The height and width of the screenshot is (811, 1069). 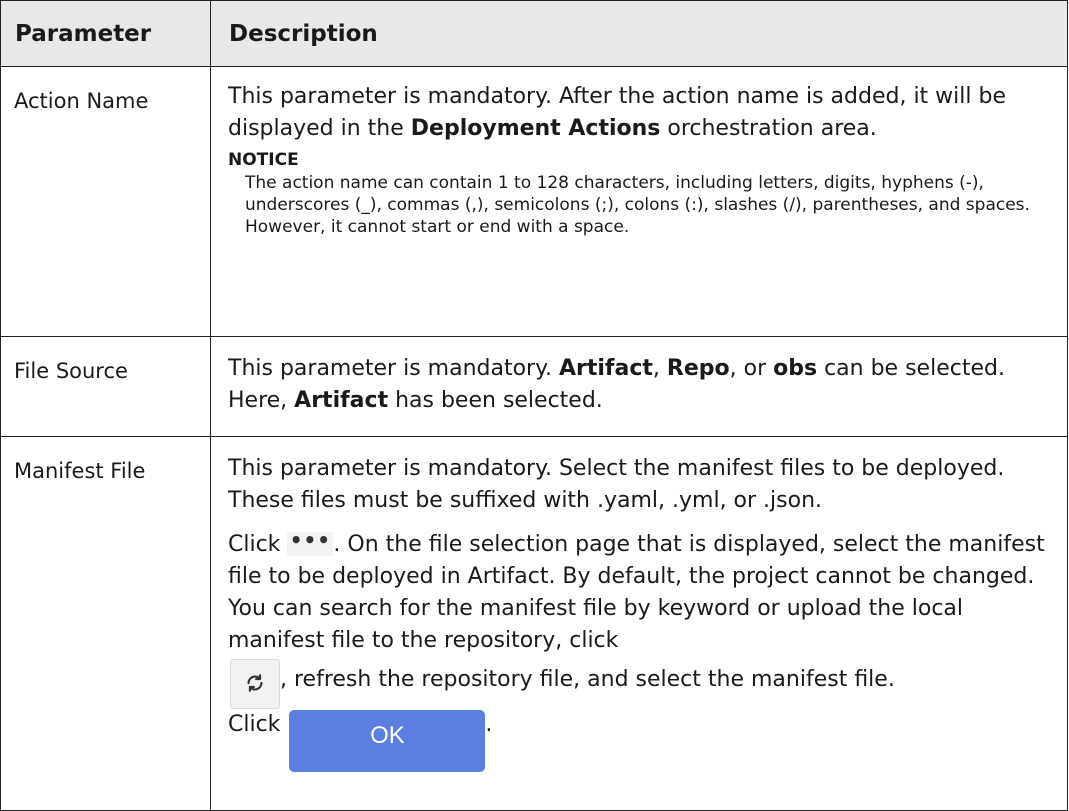 What do you see at coordinates (105, 33) in the screenshot?
I see `parameter-column-header: Parameter` at bounding box center [105, 33].